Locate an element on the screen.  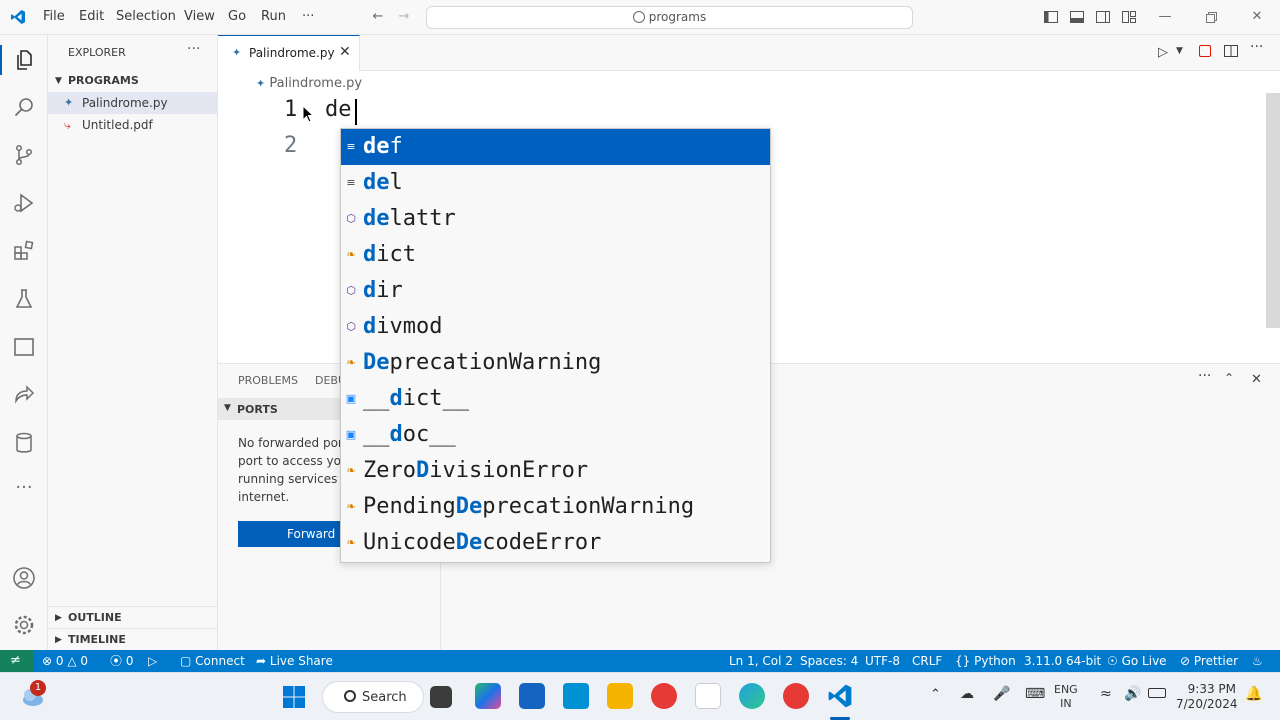
run-file-icon: ▷ is located at coordinates (1163, 52).